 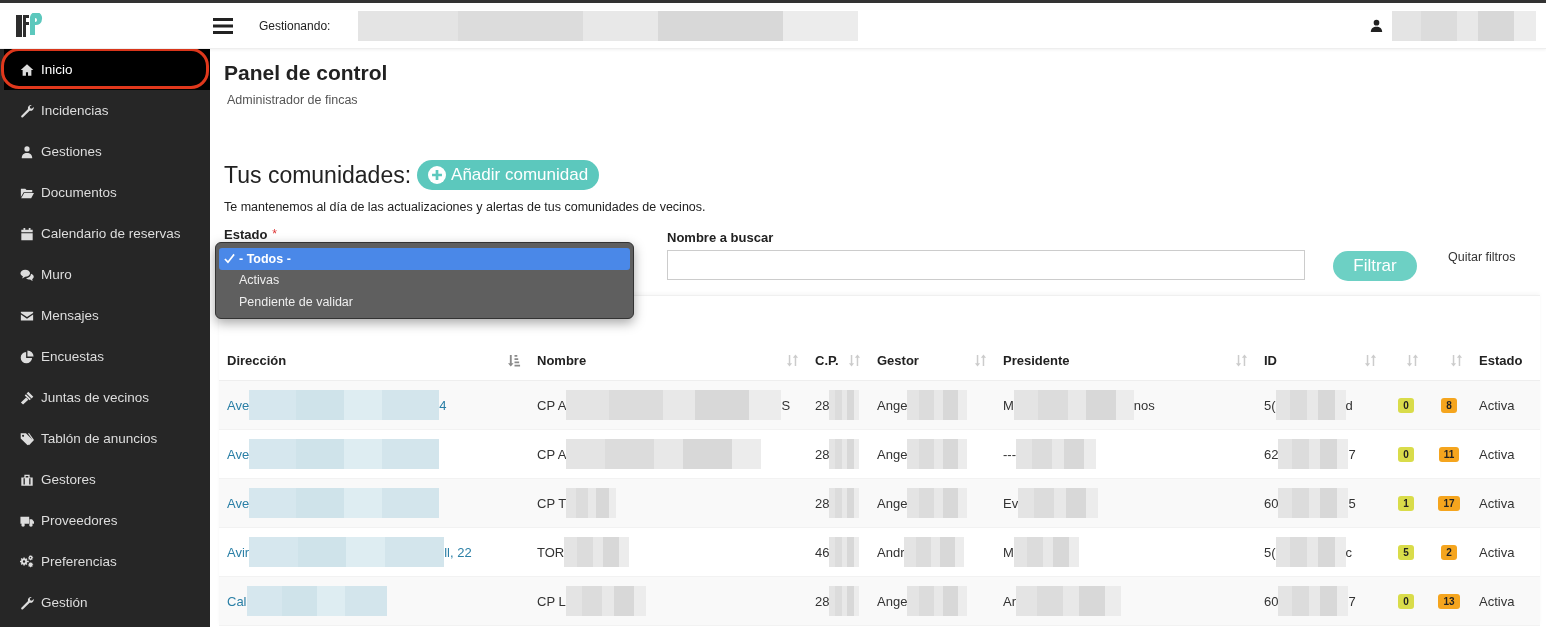 I want to click on table-cell: 5, so click(x=1352, y=503).